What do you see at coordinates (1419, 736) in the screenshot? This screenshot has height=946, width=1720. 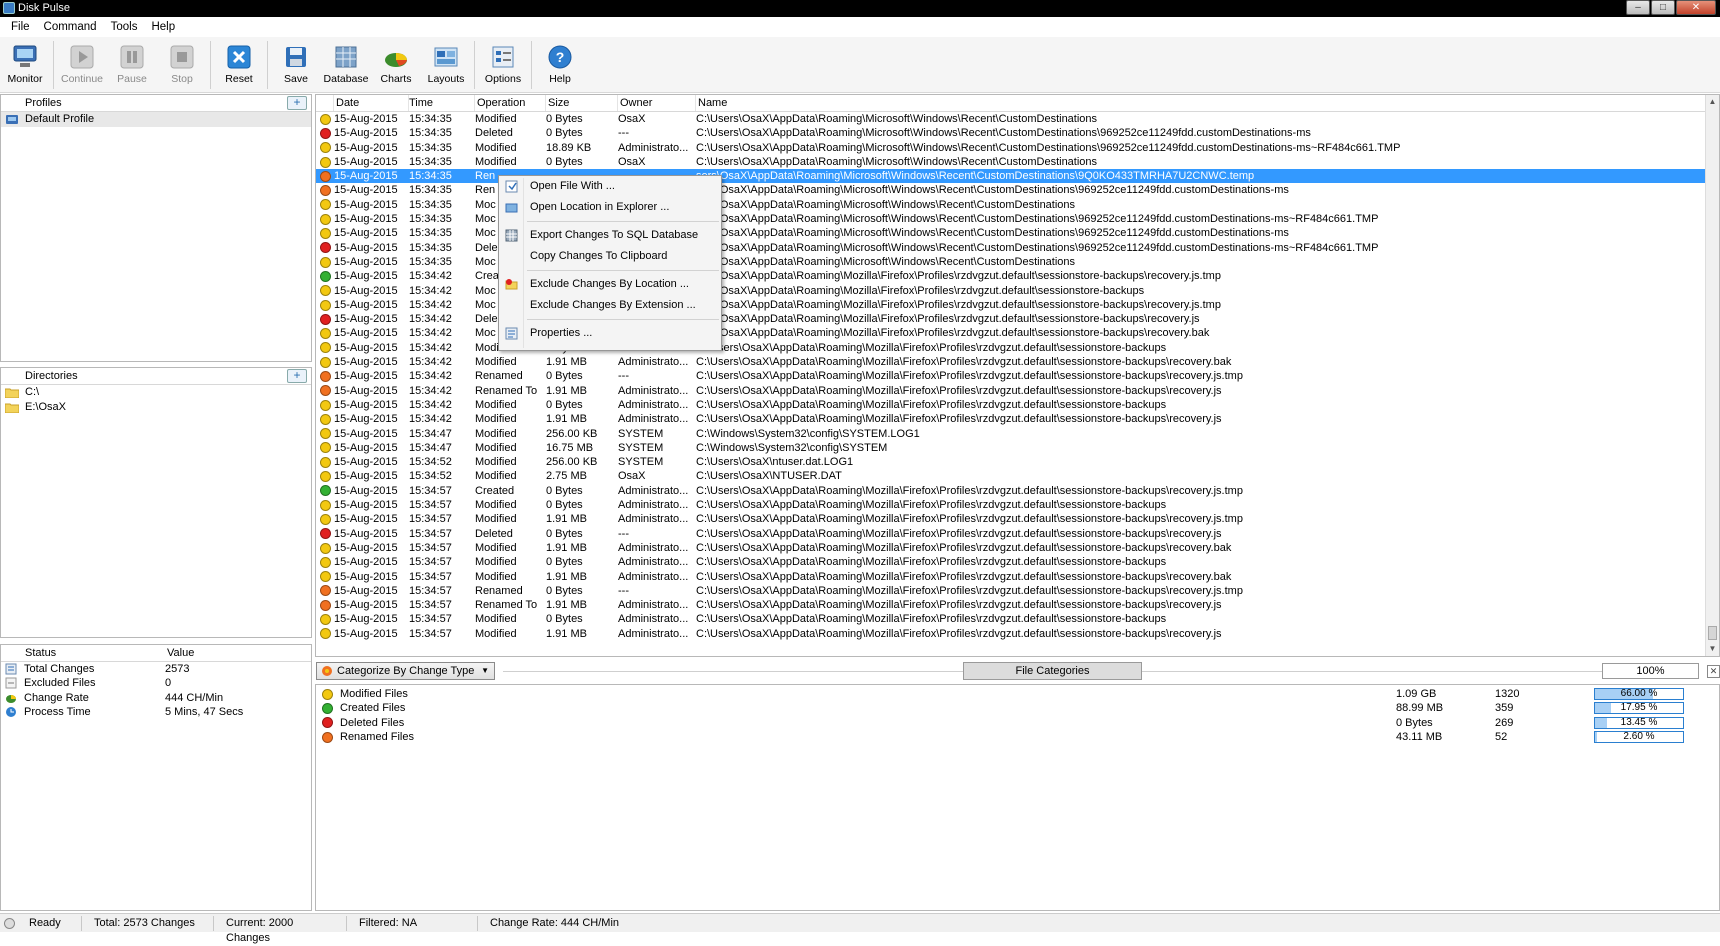 I see `category-size: 43.11 MB` at bounding box center [1419, 736].